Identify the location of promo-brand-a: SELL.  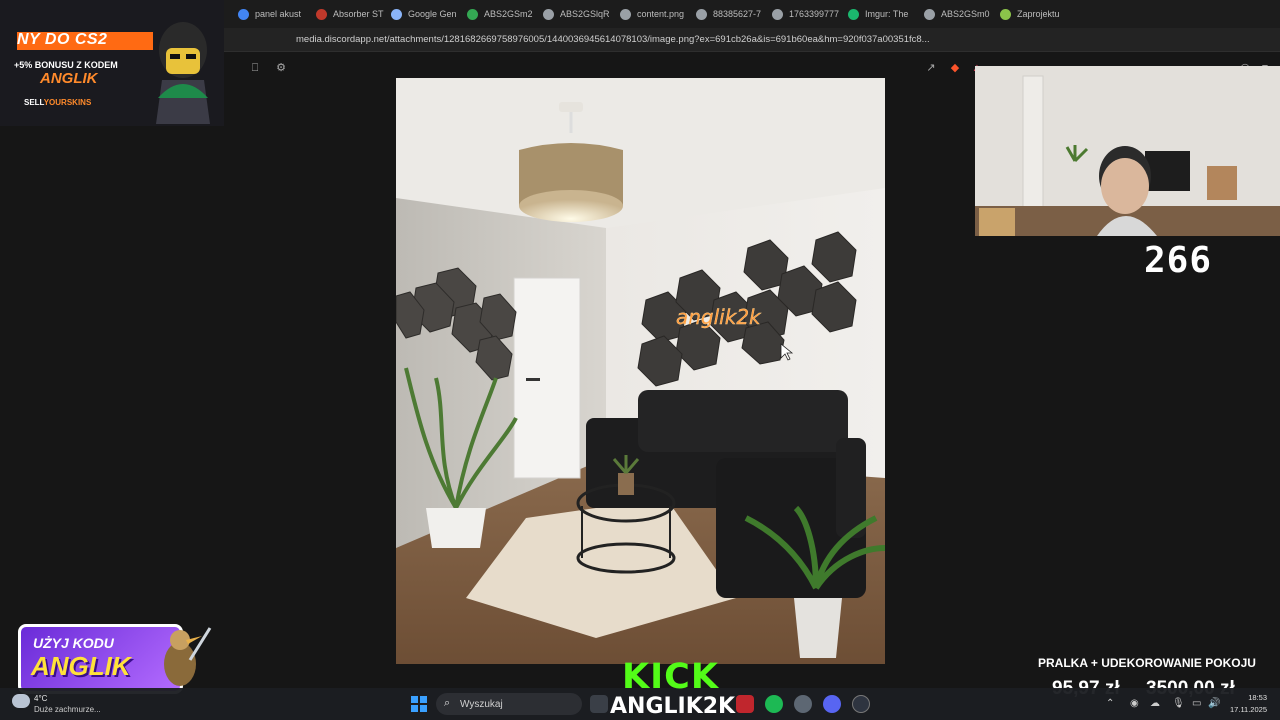
(34, 102).